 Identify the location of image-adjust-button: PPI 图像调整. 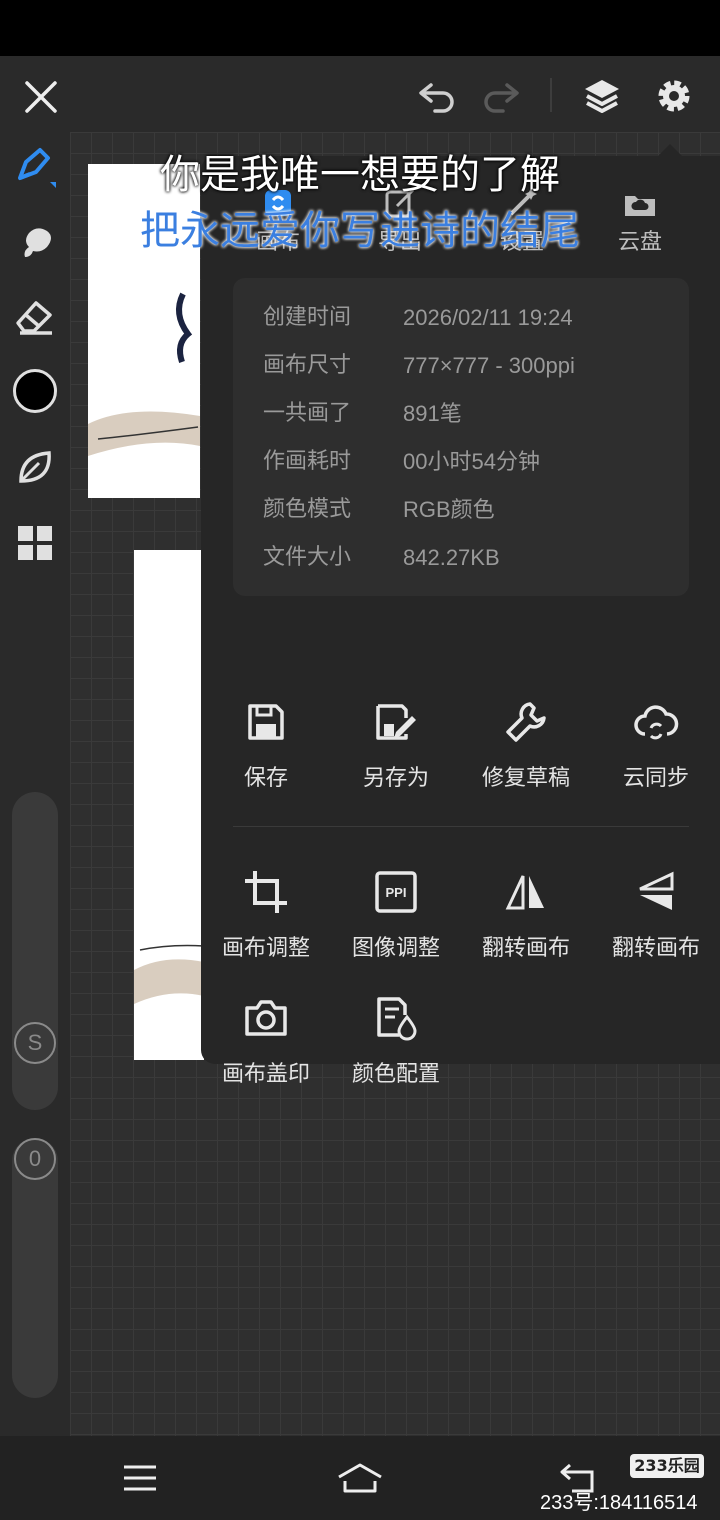
(396, 913).